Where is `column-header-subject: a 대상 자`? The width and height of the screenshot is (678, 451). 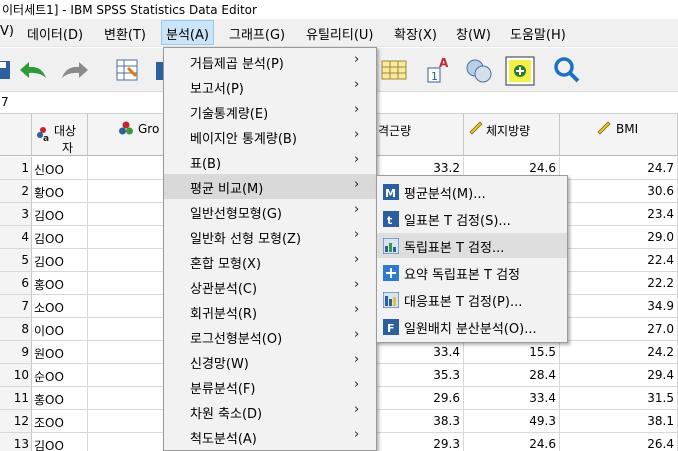 column-header-subject: a 대상 자 is located at coordinates (60, 135).